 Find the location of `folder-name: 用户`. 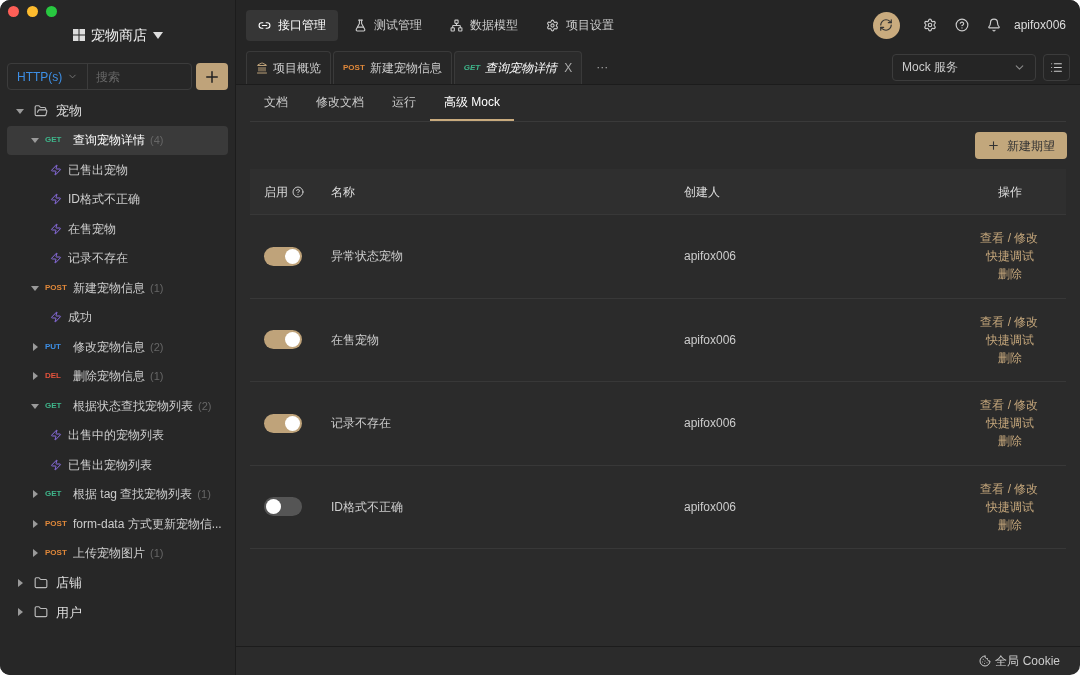

folder-name: 用户 is located at coordinates (69, 612).